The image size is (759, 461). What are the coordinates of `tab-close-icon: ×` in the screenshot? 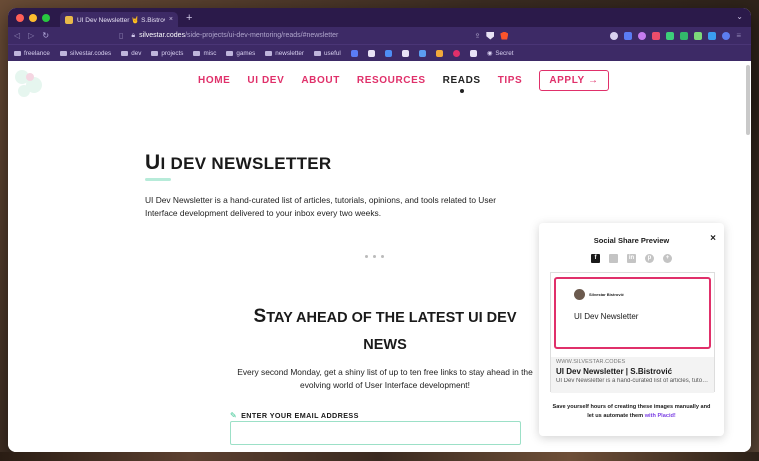 It's located at (171, 19).